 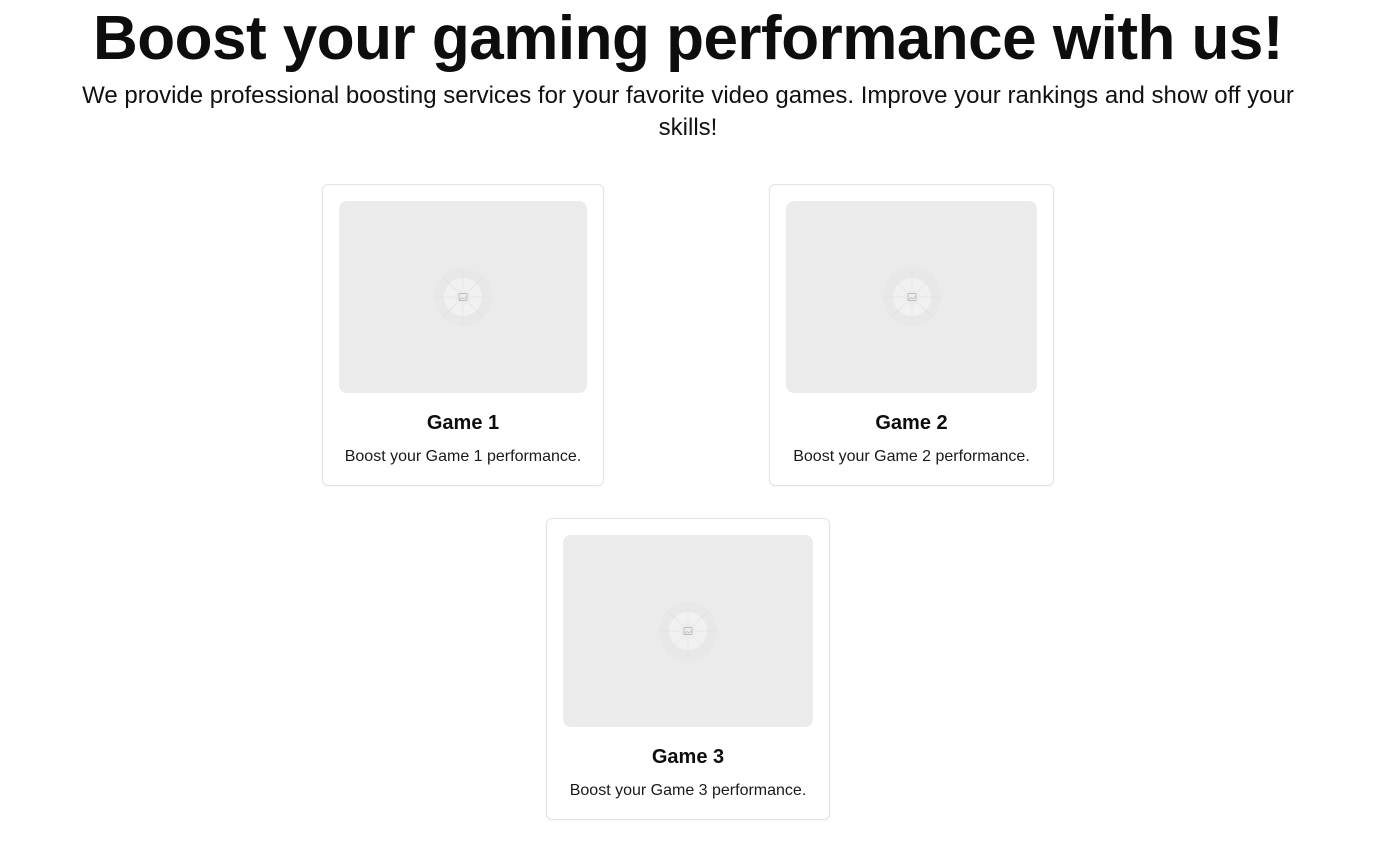 I want to click on game-card-3: Game 3 Boost your Game 3 performance., so click(x=688, y=669).